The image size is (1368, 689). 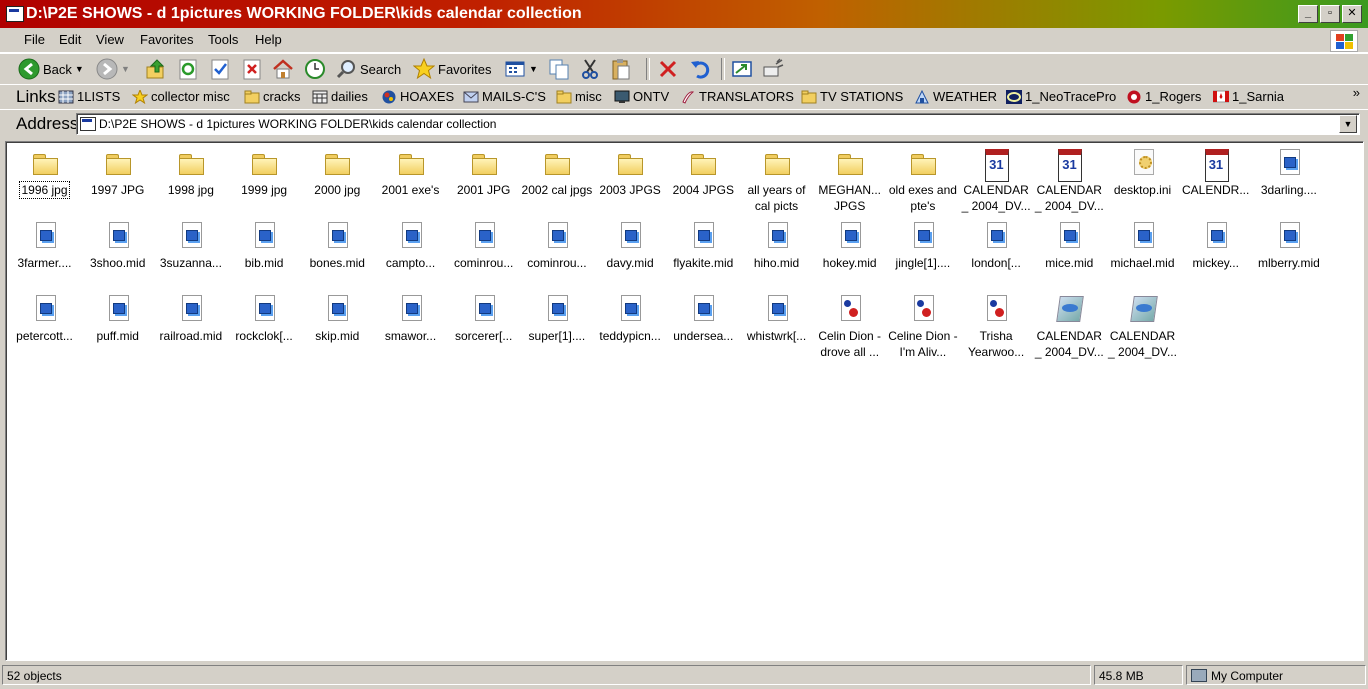 What do you see at coordinates (1248, 96) in the screenshot?
I see `link-sarnia: 1_Sarnia` at bounding box center [1248, 96].